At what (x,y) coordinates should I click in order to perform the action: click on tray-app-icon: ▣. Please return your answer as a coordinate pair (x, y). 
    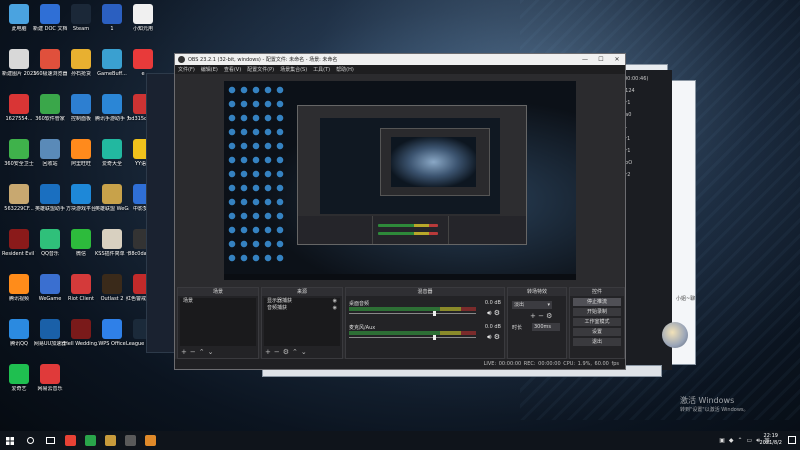
    Looking at the image, I should click on (722, 440).